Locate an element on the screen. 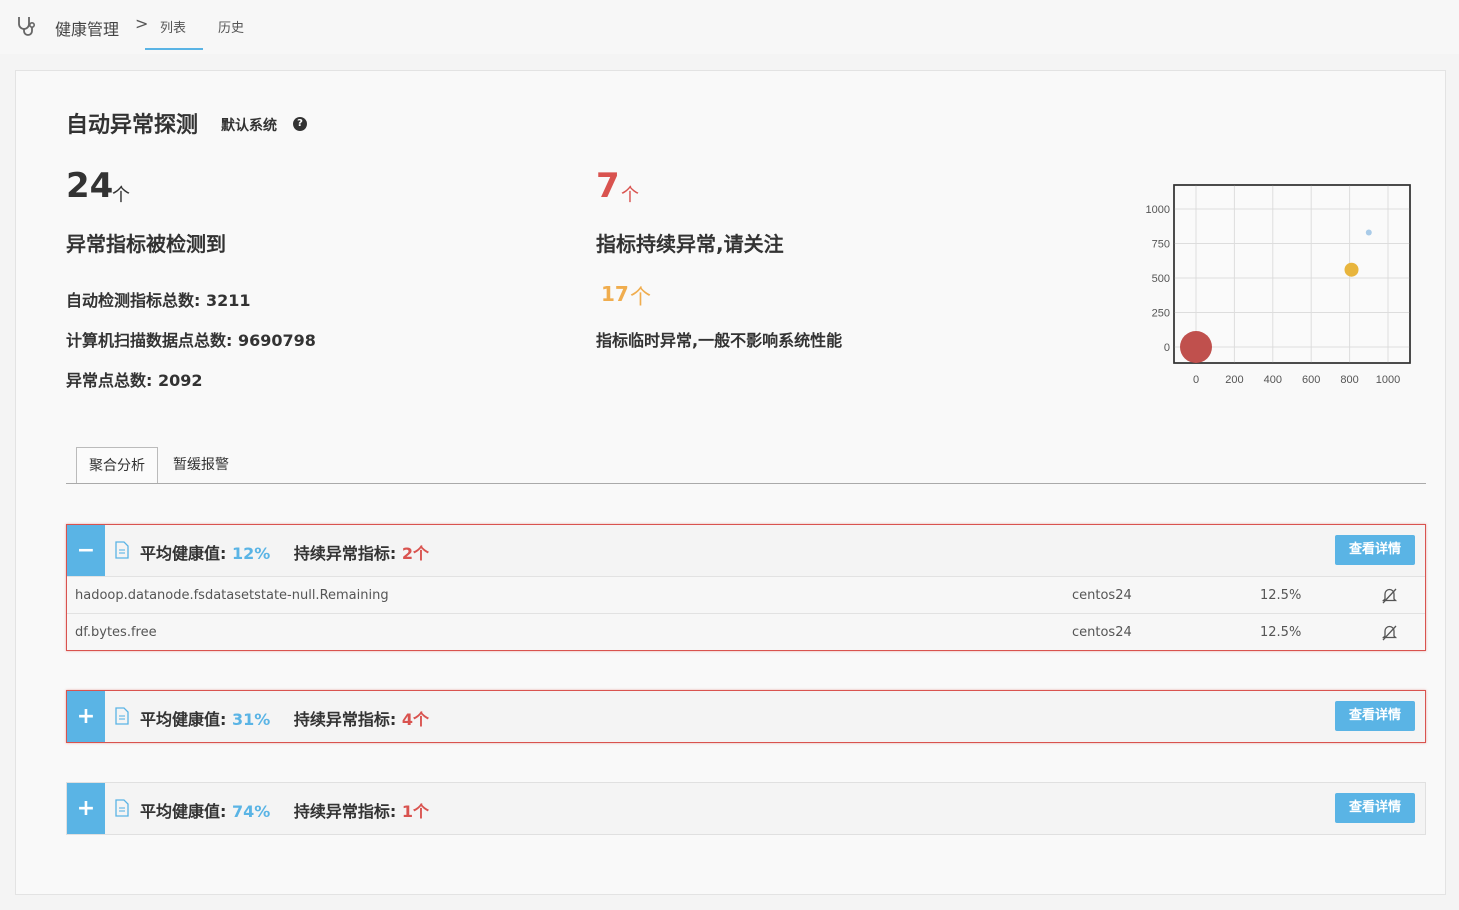 This screenshot has height=910, width=1459. x-tick-label: 600 is located at coordinates (1311, 380).